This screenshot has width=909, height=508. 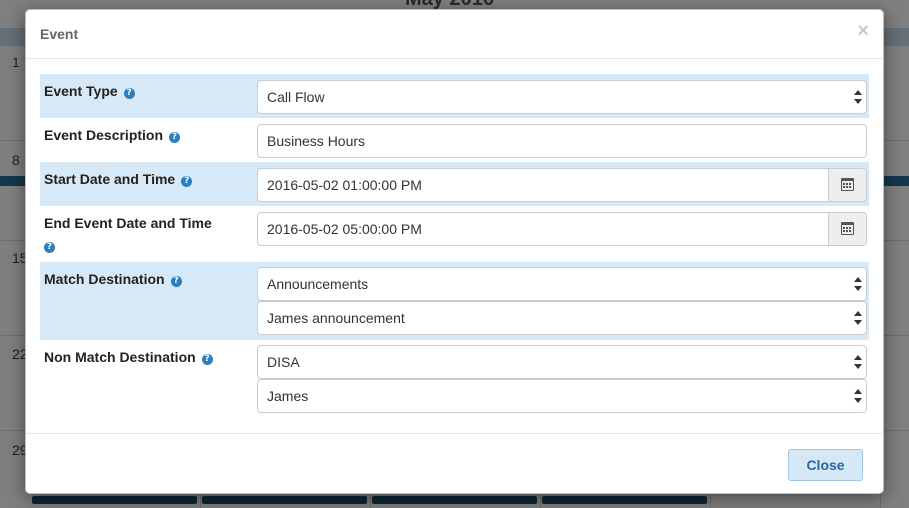 I want to click on event-description-row: Event Description? Business Hours, so click(x=454, y=140).